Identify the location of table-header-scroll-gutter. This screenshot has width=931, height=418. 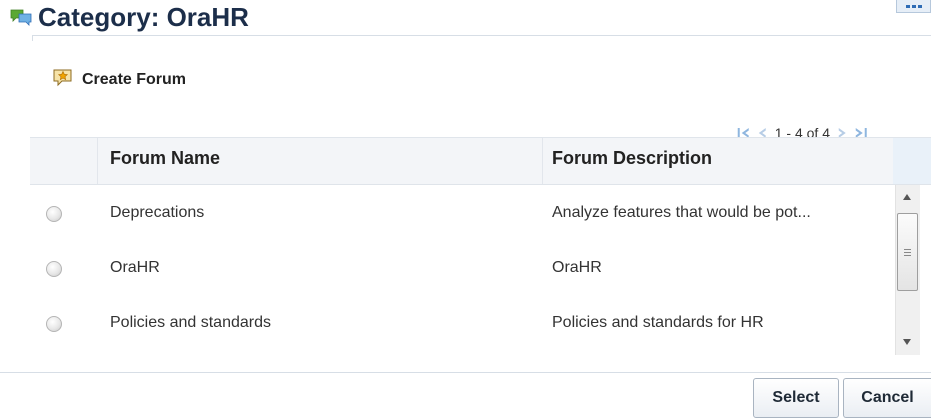
(912, 161).